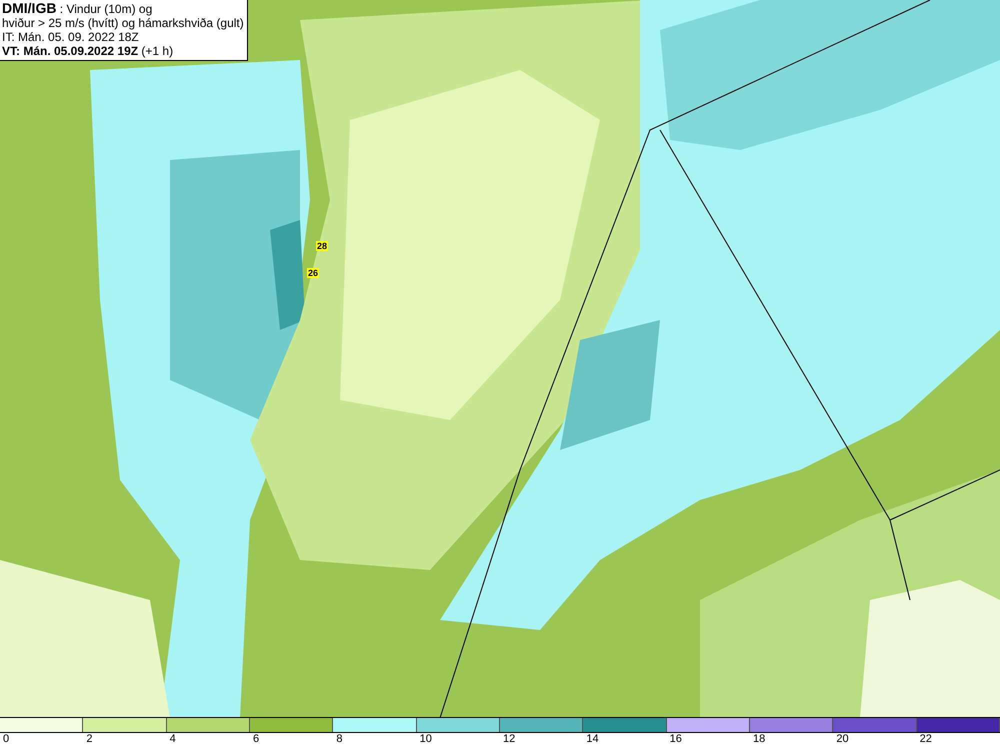 This screenshot has height=747, width=1000. Describe the element at coordinates (172, 740) in the screenshot. I see `legend-label: 4` at that location.